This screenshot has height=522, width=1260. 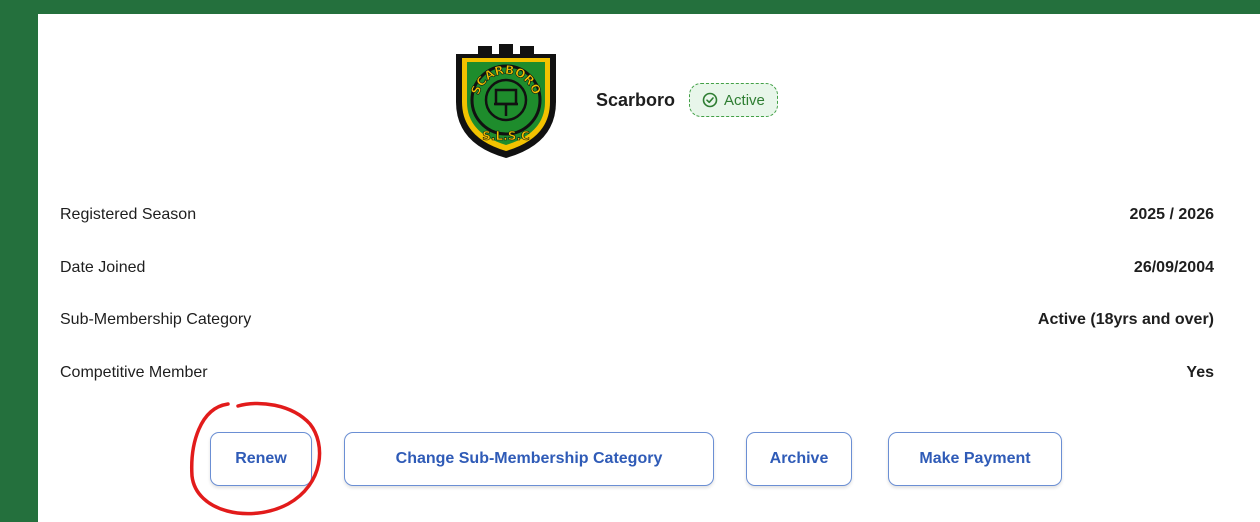 I want to click on status-badge: Active, so click(x=733, y=100).